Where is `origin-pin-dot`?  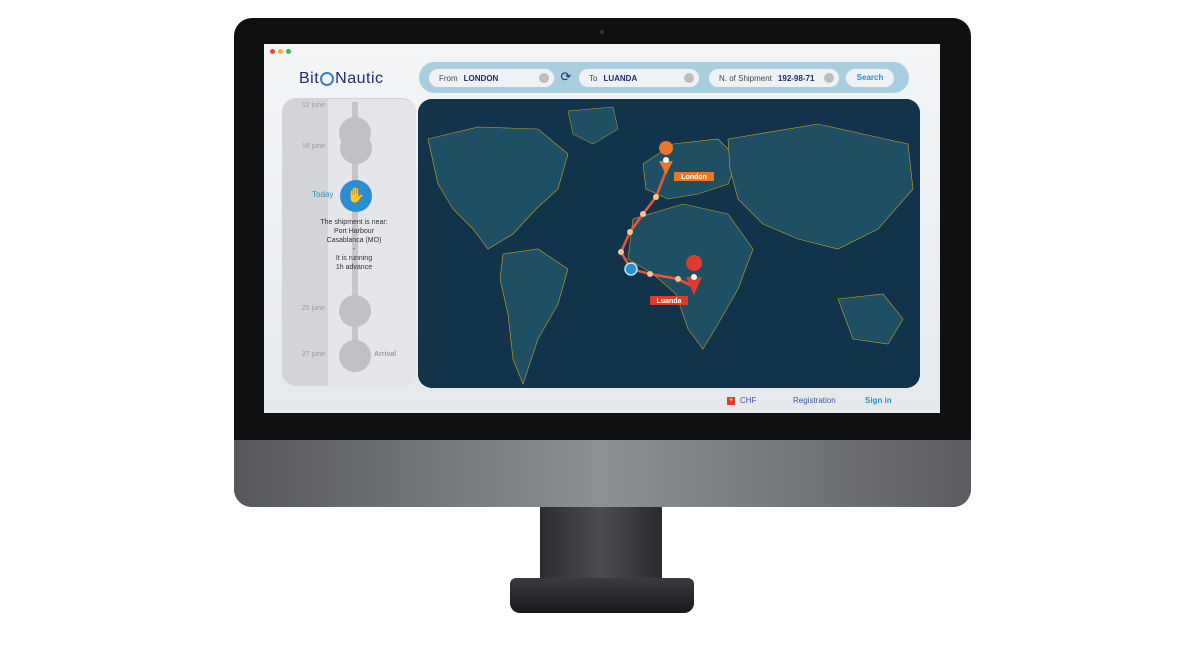
origin-pin-dot is located at coordinates (666, 160).